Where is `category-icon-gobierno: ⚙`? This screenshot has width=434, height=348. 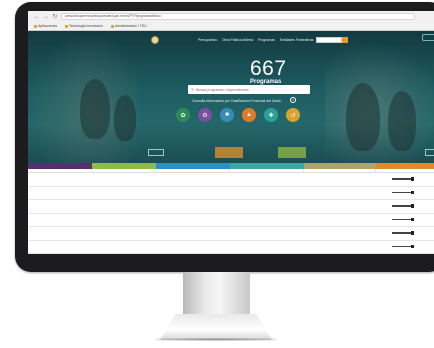
category-icon-gobierno: ⚙ is located at coordinates (205, 115).